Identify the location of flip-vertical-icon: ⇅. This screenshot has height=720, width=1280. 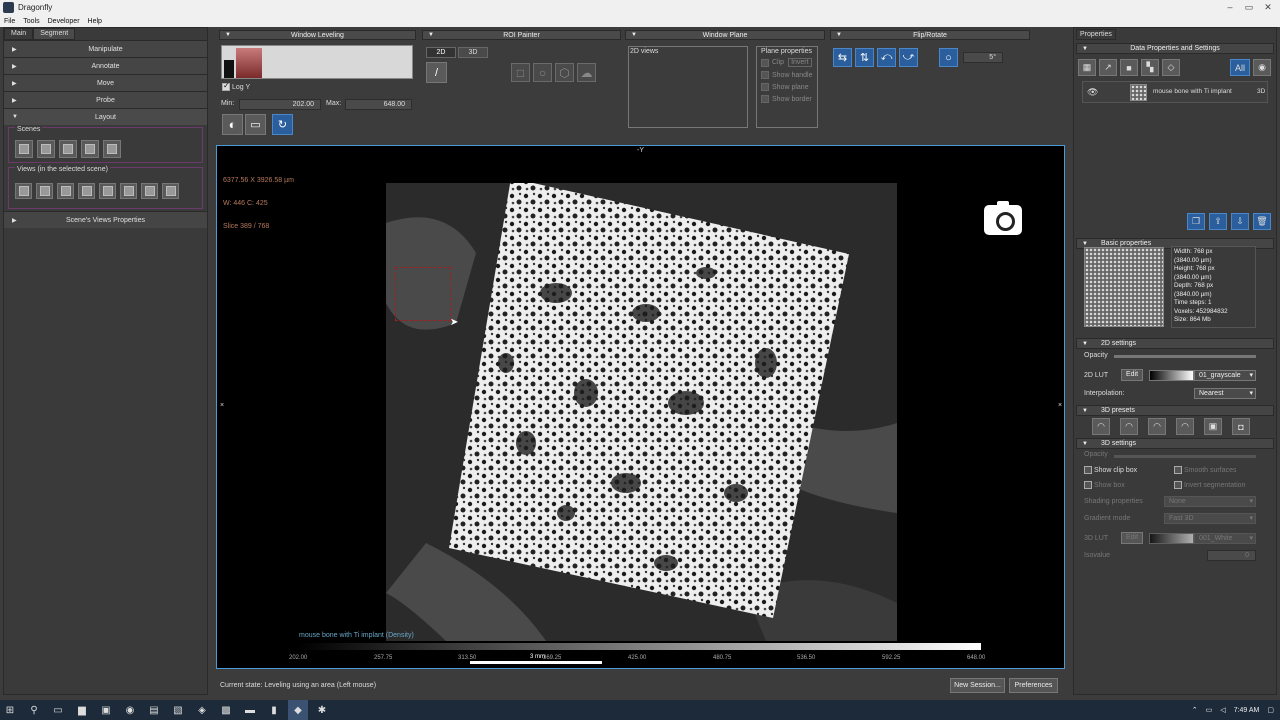
(864, 57).